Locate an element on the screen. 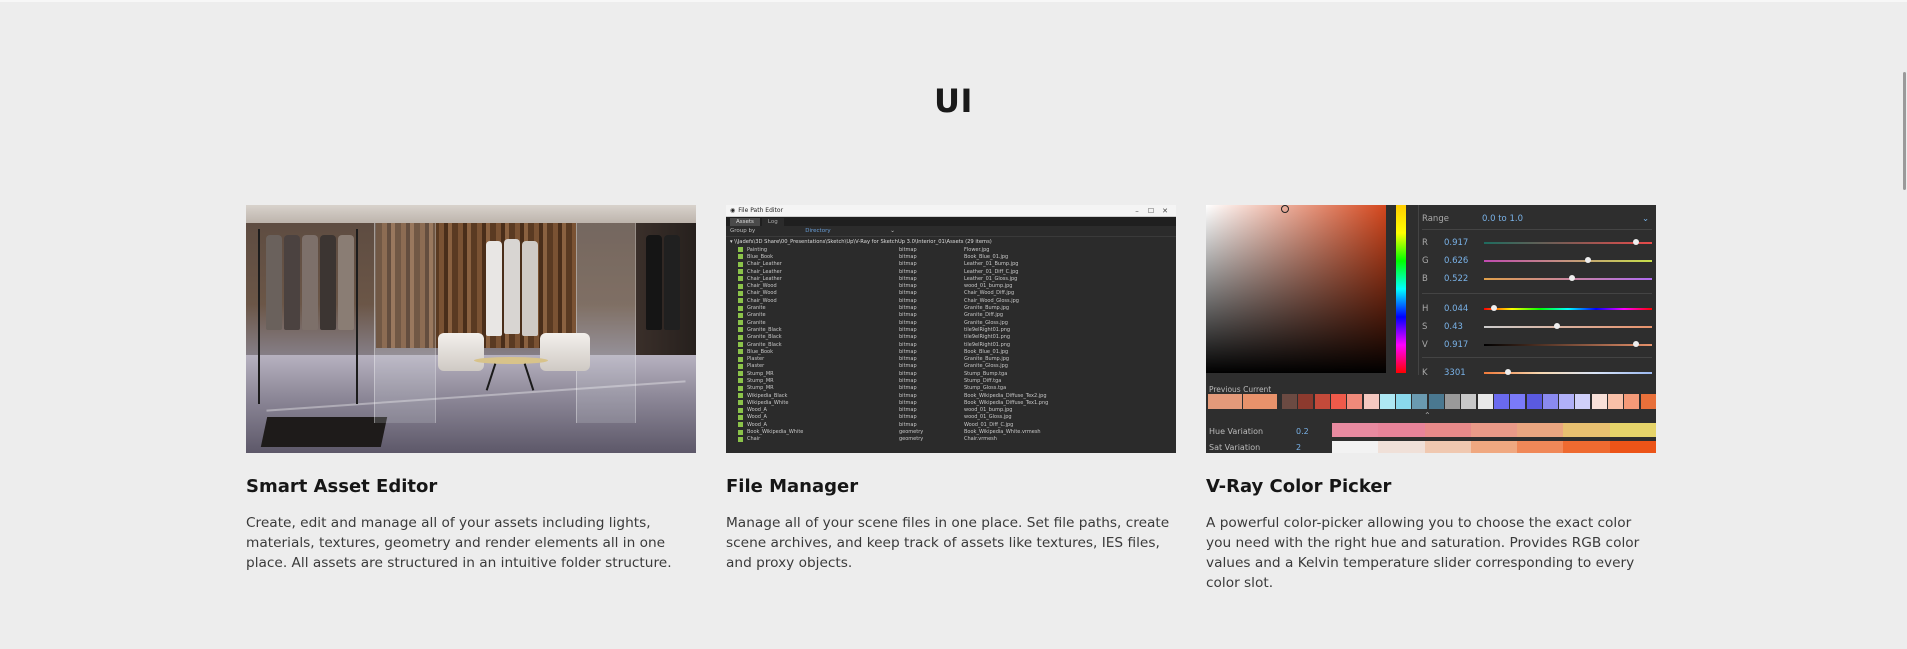 Image resolution: width=1907 pixels, height=649 pixels. group-by-value: Directory is located at coordinates (818, 231).